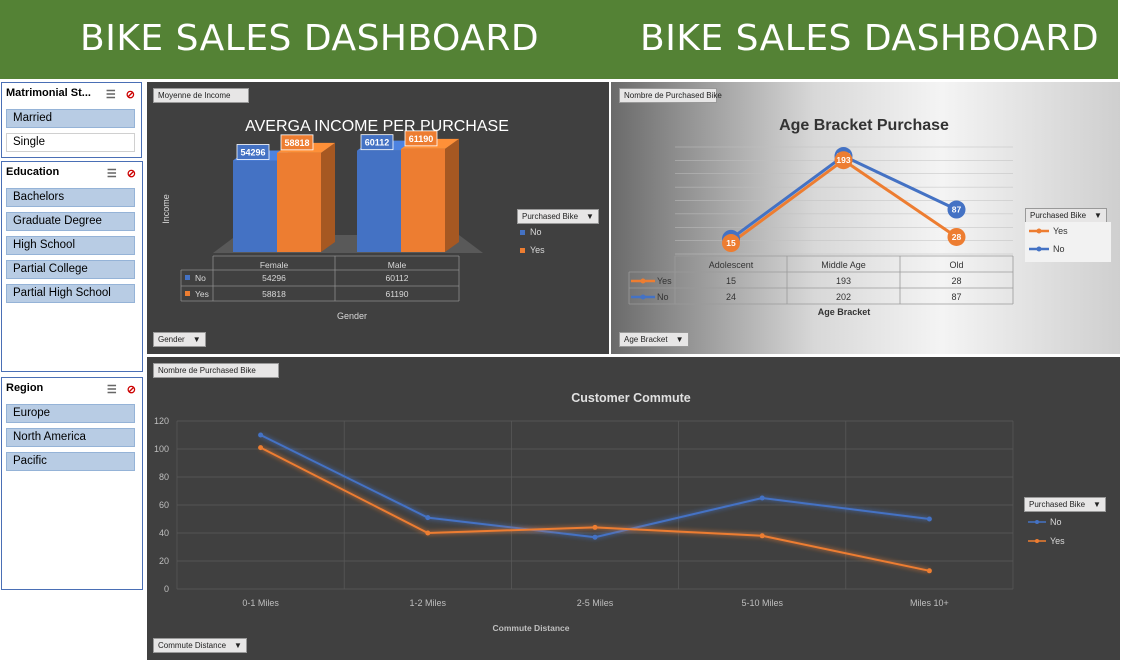 The image size is (1121, 663). What do you see at coordinates (522, 232) in the screenshot?
I see `legend-key-no` at bounding box center [522, 232].